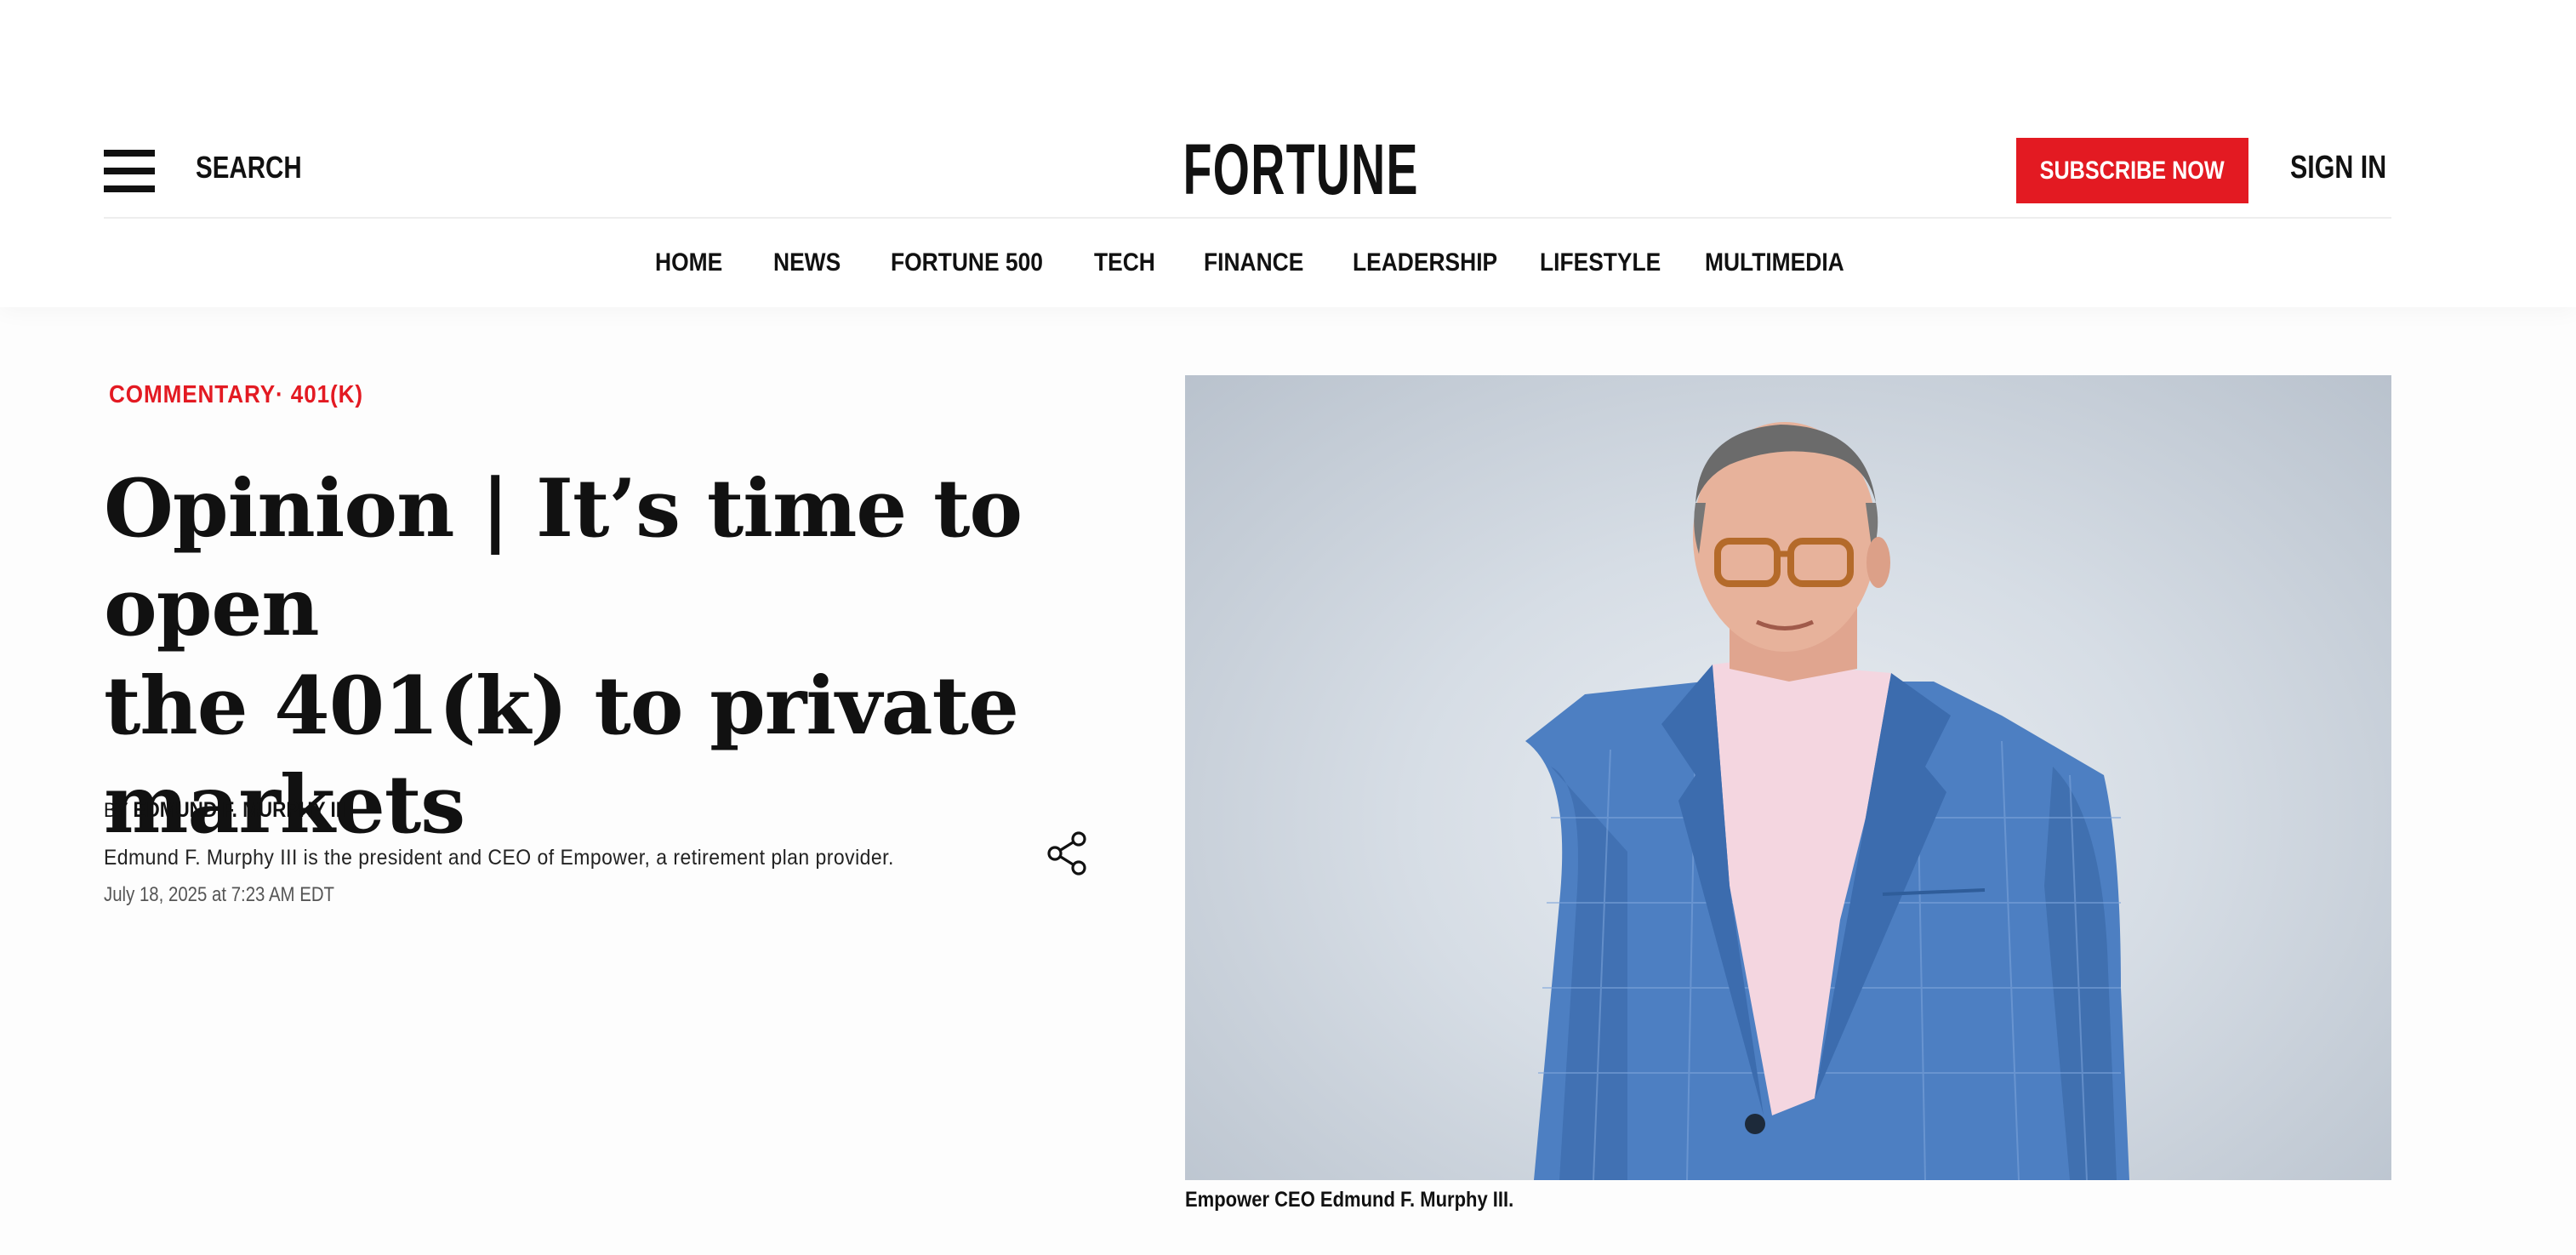  What do you see at coordinates (1300, 169) in the screenshot?
I see `fortune-logo: FORTUNE` at bounding box center [1300, 169].